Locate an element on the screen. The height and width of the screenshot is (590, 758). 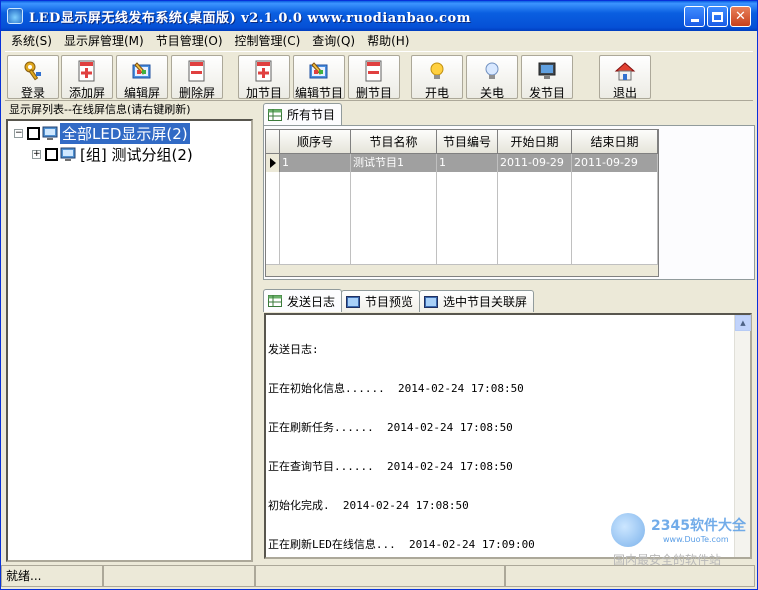
edit-screen-label: 编辑屏 is located at coordinates (141, 93).